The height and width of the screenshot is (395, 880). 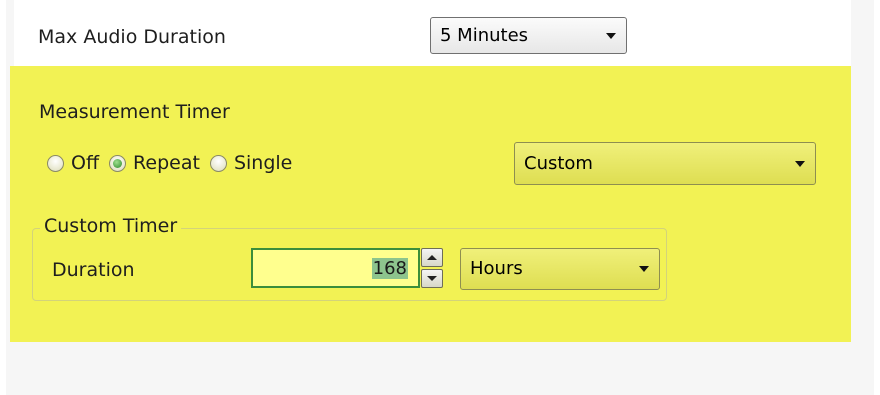 What do you see at coordinates (335, 268) in the screenshot?
I see `duration-input: 168` at bounding box center [335, 268].